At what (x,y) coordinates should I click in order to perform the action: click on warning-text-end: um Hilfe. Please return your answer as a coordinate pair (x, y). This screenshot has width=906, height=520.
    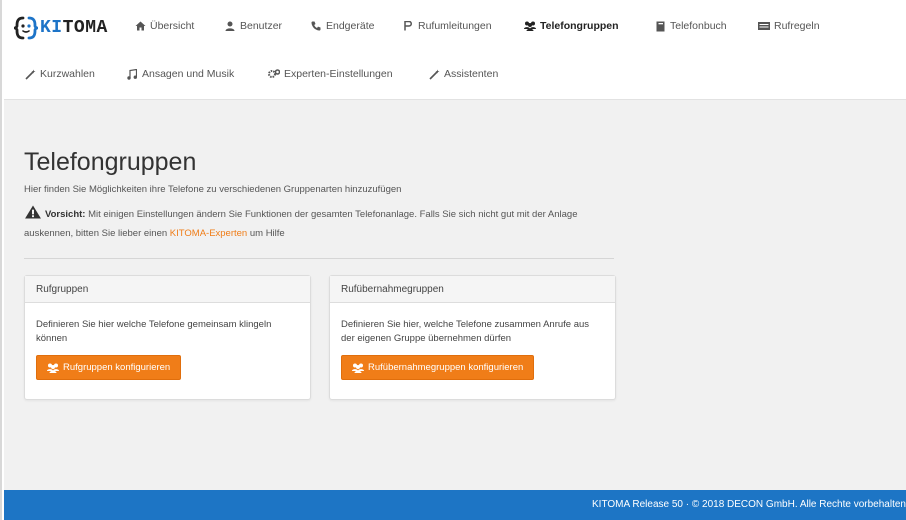
    Looking at the image, I should click on (267, 233).